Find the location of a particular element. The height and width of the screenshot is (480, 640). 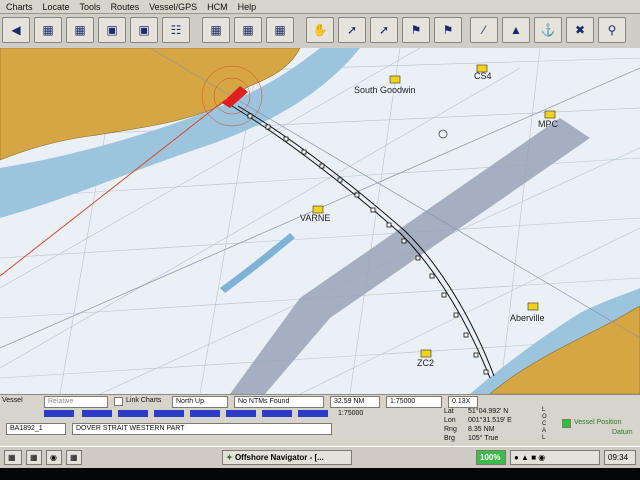

mark-icon: ⚑ is located at coordinates (448, 30).